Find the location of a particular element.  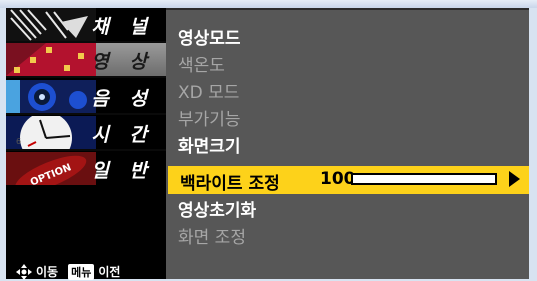

sidebar-item-picture: 영 상 is located at coordinates (86, 59).